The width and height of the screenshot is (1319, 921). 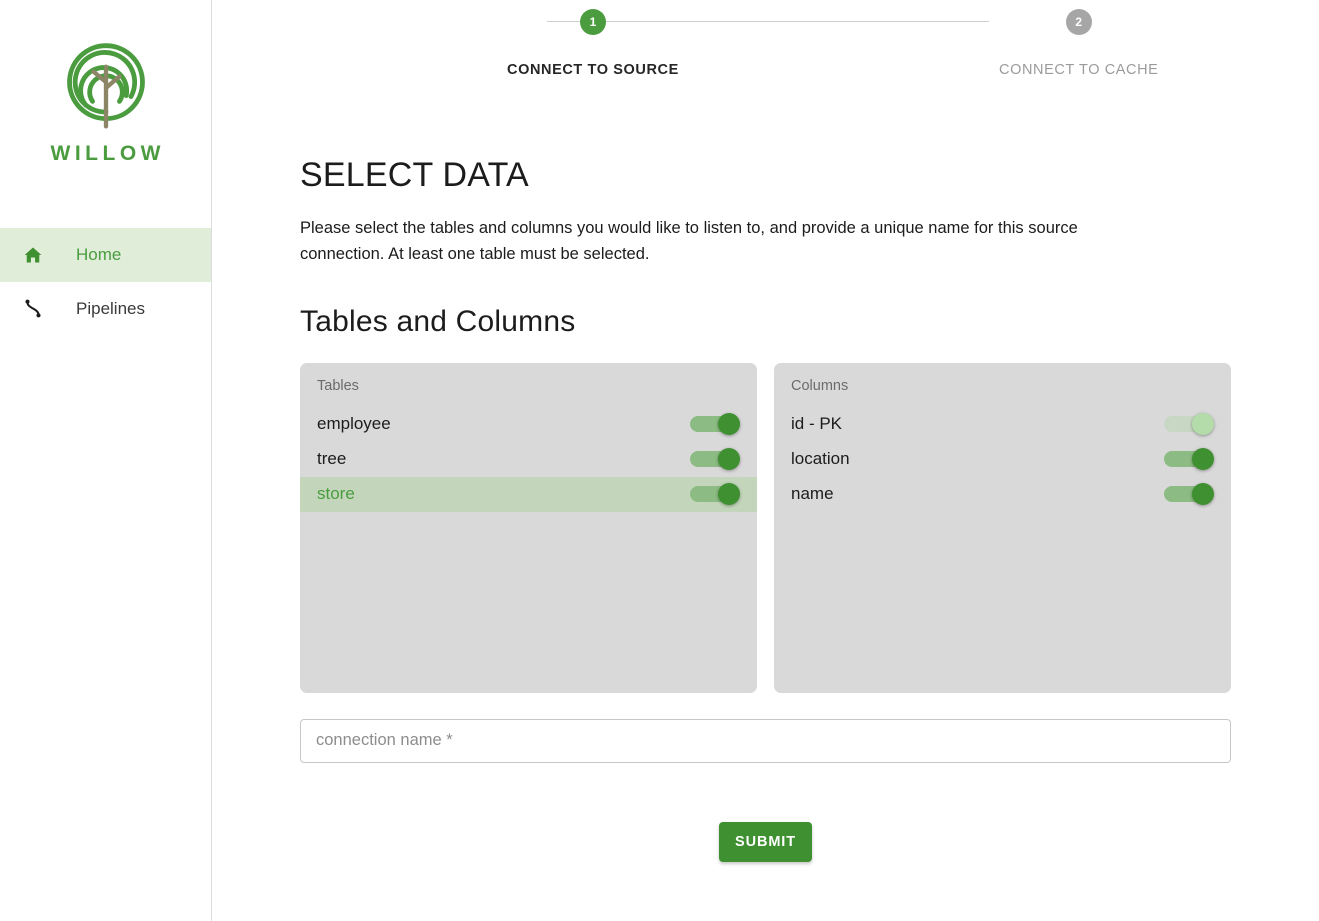 What do you see at coordinates (593, 43) in the screenshot?
I see `stepper-step-connect-to-source: 1 CONNECT TO SOURCE` at bounding box center [593, 43].